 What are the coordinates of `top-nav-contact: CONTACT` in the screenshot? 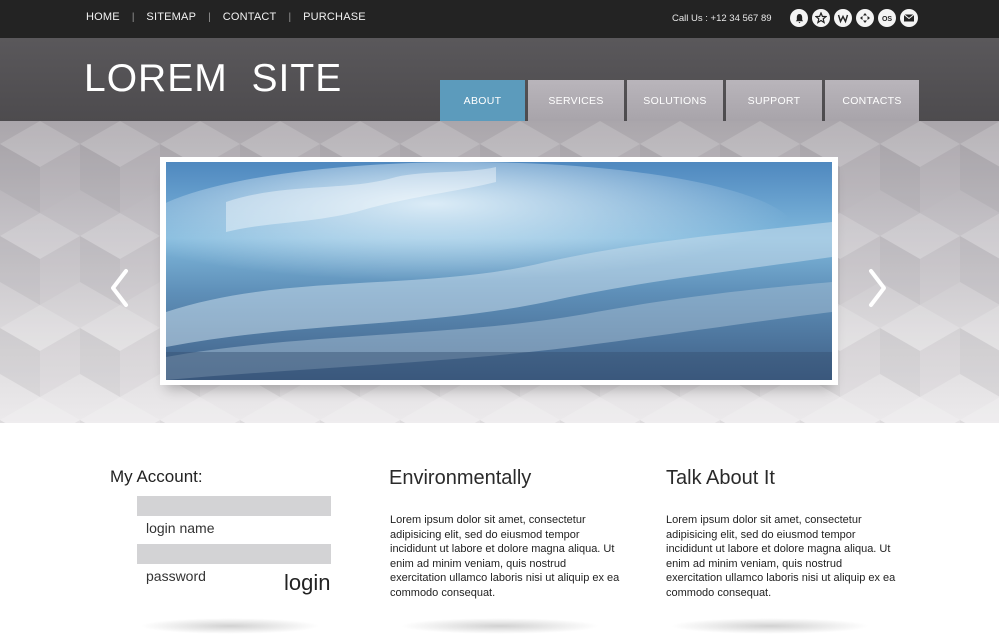 It's located at (250, 17).